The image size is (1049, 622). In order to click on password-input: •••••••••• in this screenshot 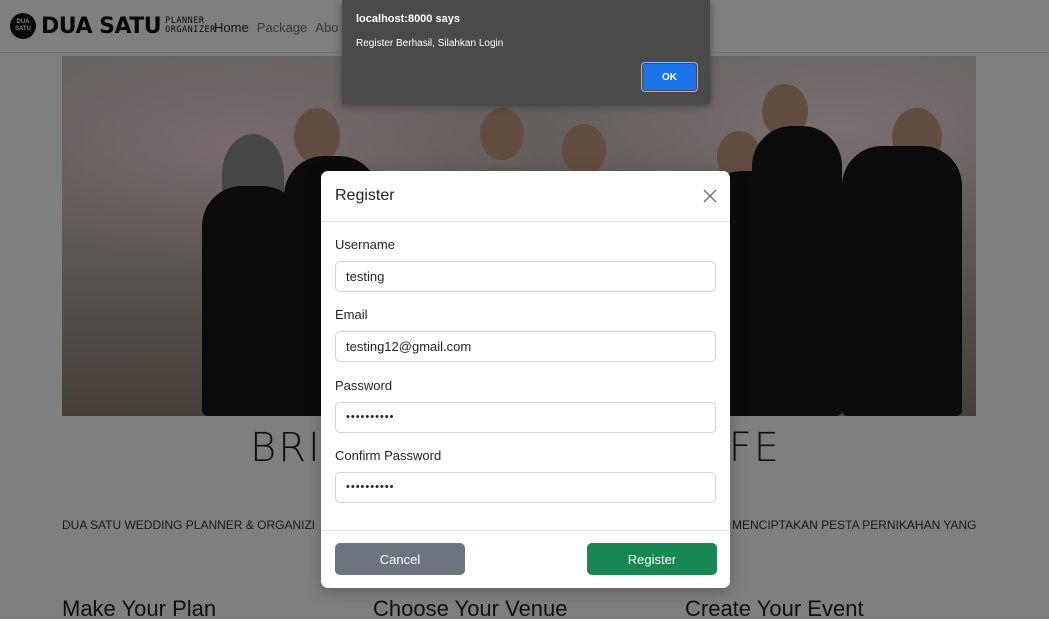, I will do `click(525, 417)`.